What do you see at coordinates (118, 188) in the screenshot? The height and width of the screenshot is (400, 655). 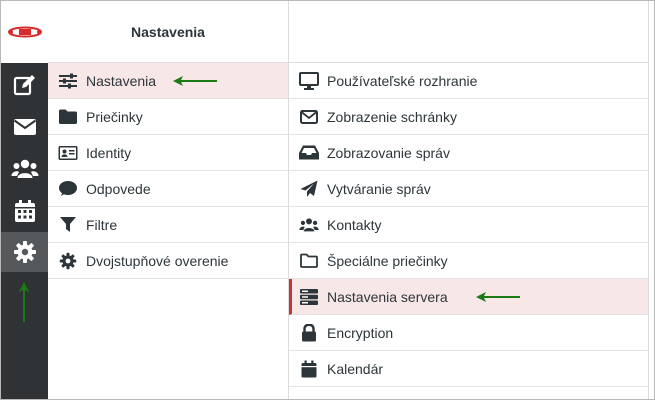 I see `settings-item-label: Odpovede` at bounding box center [118, 188].